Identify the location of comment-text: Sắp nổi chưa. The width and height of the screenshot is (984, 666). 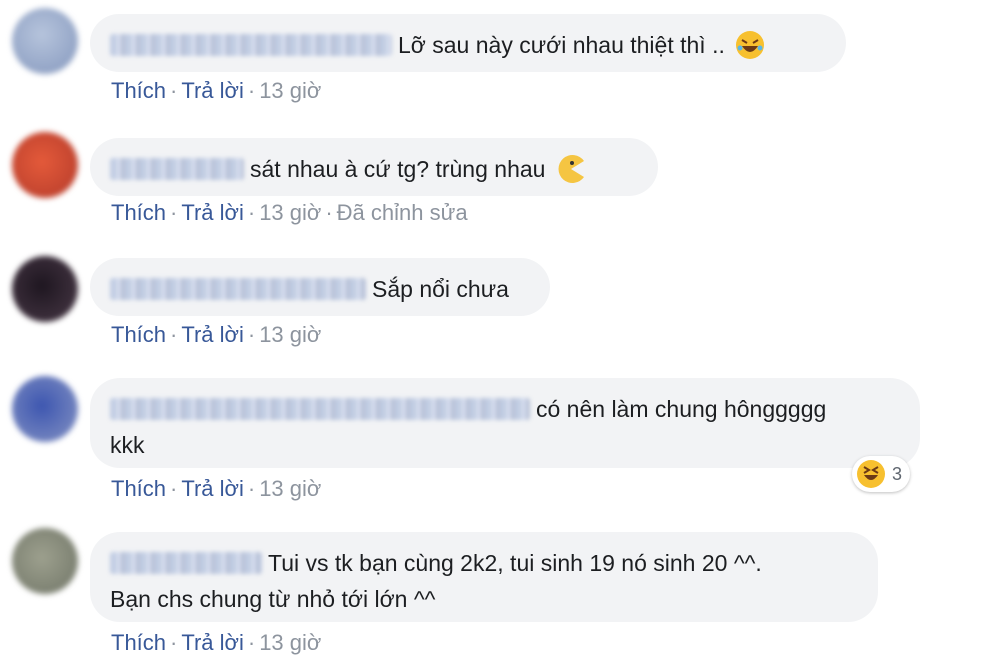
(440, 288).